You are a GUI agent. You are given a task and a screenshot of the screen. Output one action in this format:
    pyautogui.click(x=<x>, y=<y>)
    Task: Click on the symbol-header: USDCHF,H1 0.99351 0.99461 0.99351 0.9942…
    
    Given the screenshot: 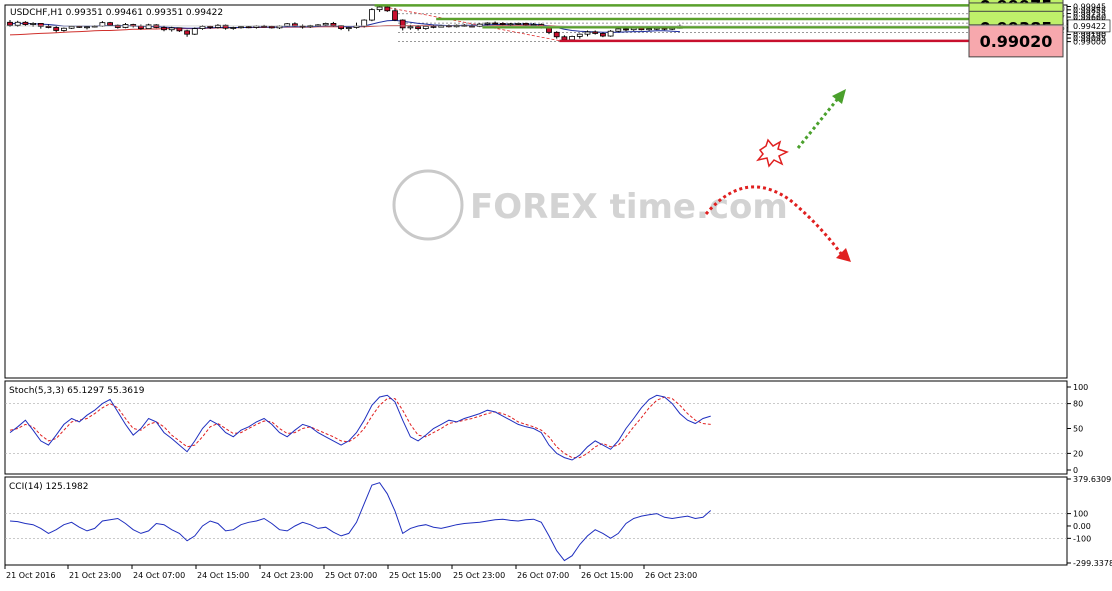 What is the action you would take?
    pyautogui.click(x=116, y=13)
    